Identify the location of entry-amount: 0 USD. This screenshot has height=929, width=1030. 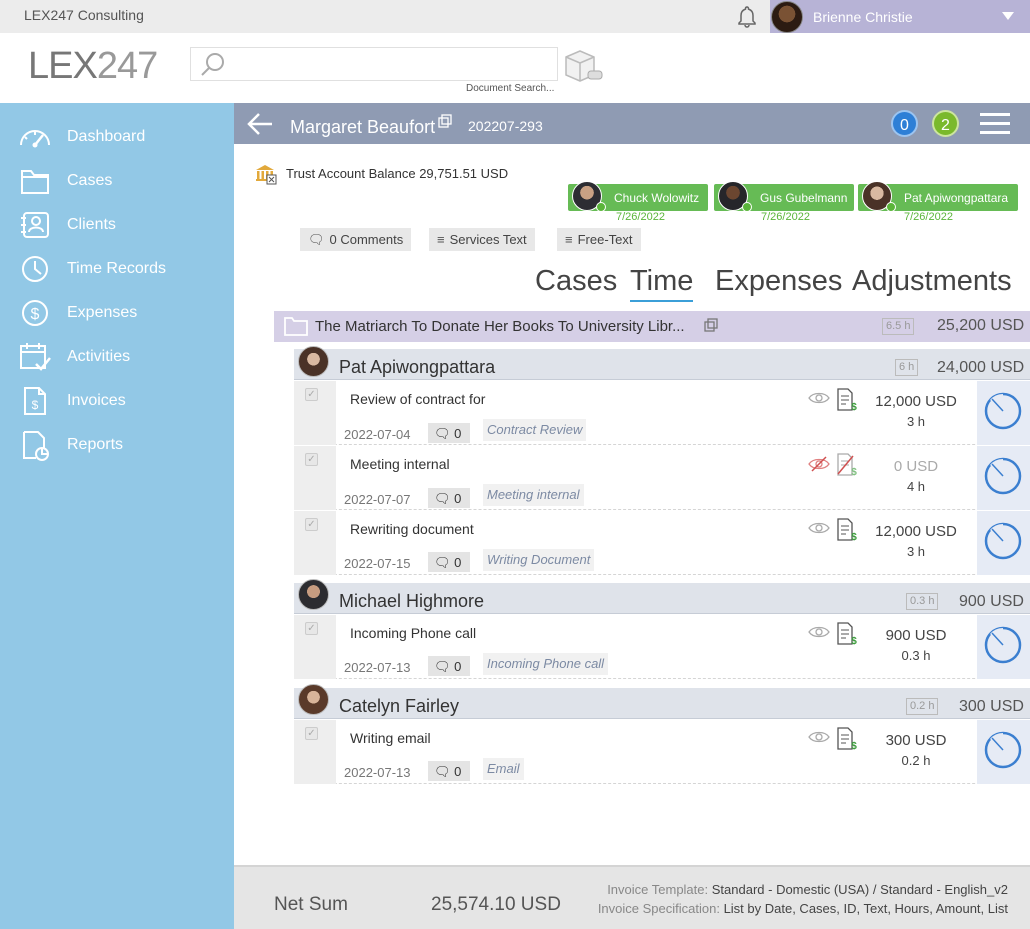
(916, 466).